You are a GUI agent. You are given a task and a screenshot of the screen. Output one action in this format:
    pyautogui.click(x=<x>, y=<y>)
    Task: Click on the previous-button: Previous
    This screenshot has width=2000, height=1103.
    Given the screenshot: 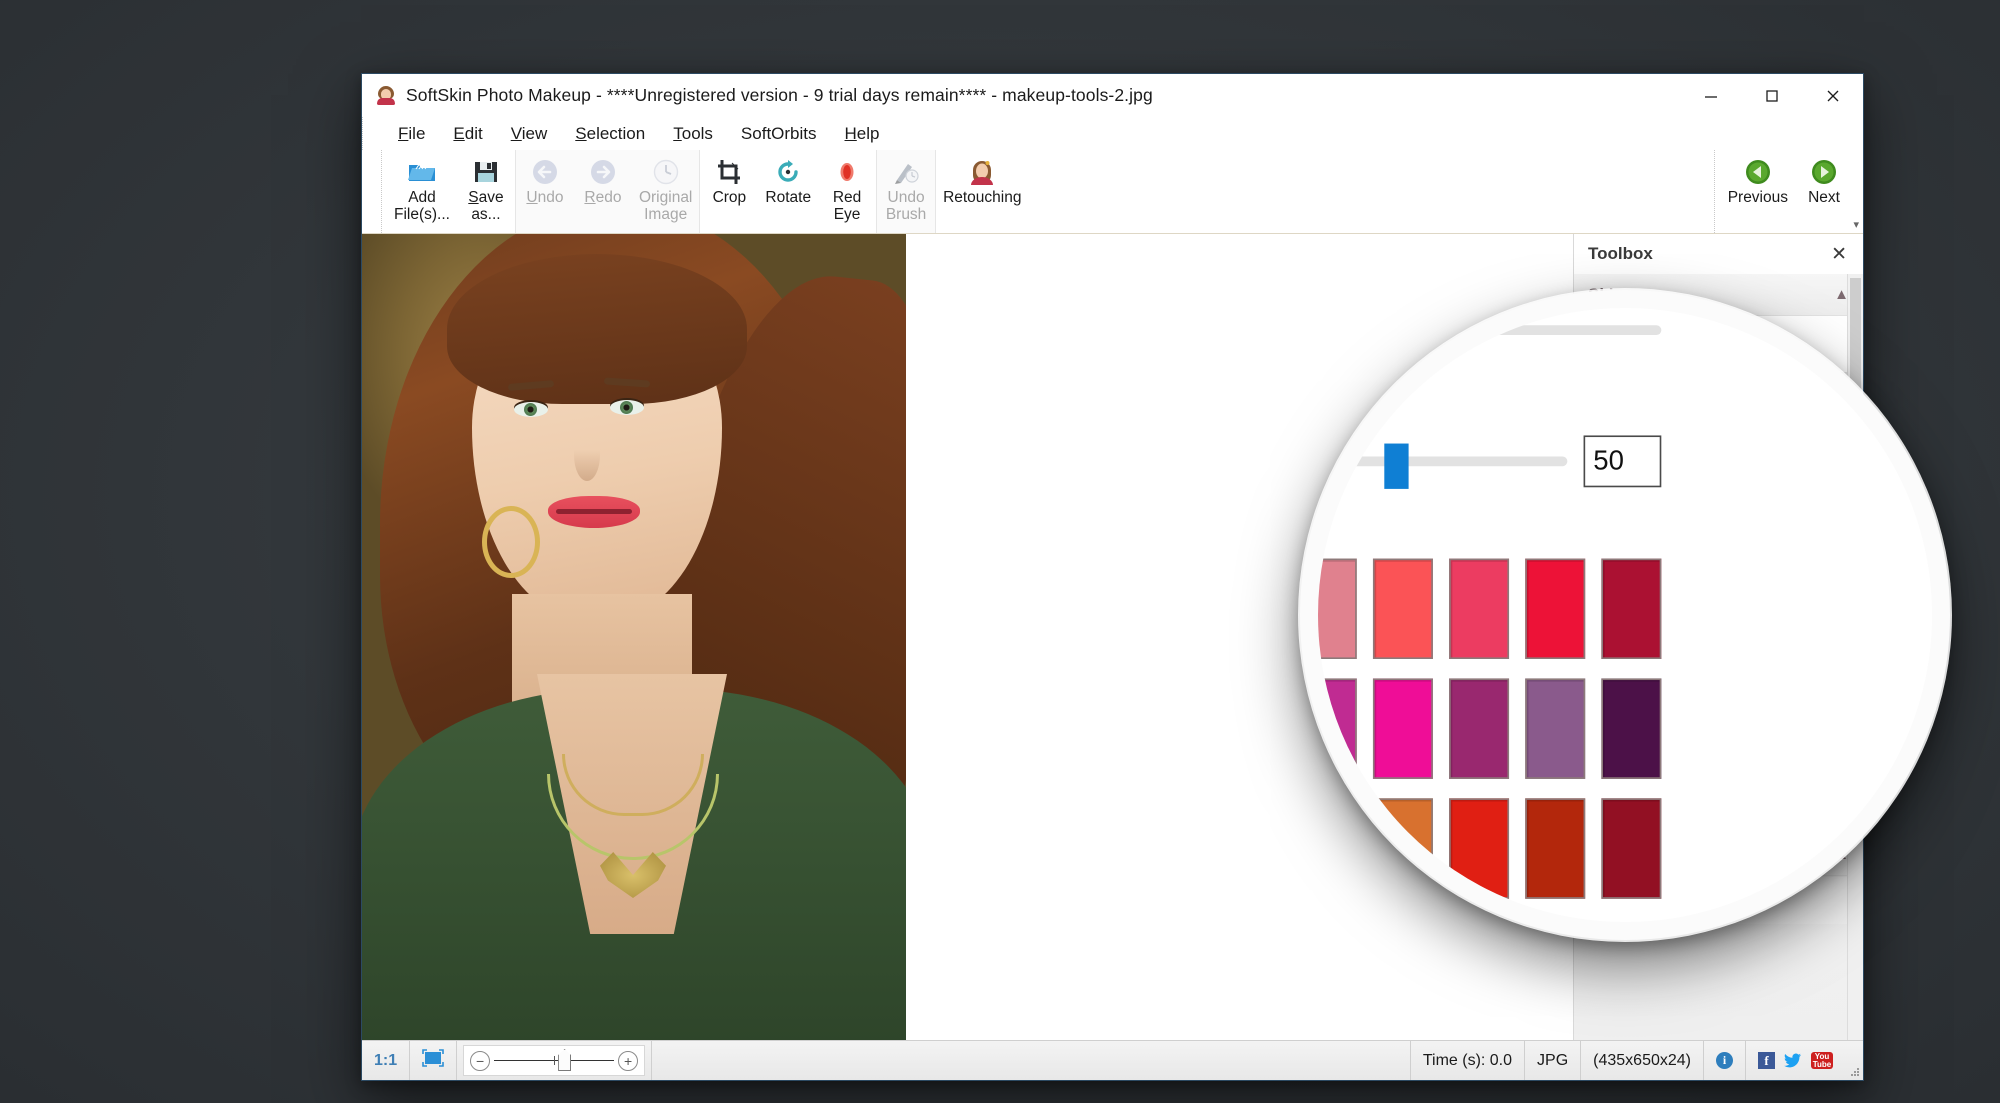 What is the action you would take?
    pyautogui.click(x=1758, y=191)
    